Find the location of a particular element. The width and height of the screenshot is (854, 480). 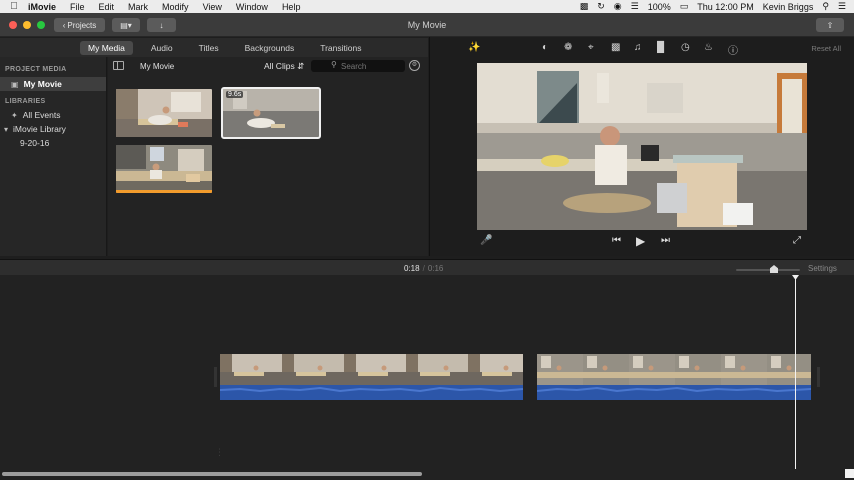

crop-icon: ⌖ is located at coordinates (591, 47).